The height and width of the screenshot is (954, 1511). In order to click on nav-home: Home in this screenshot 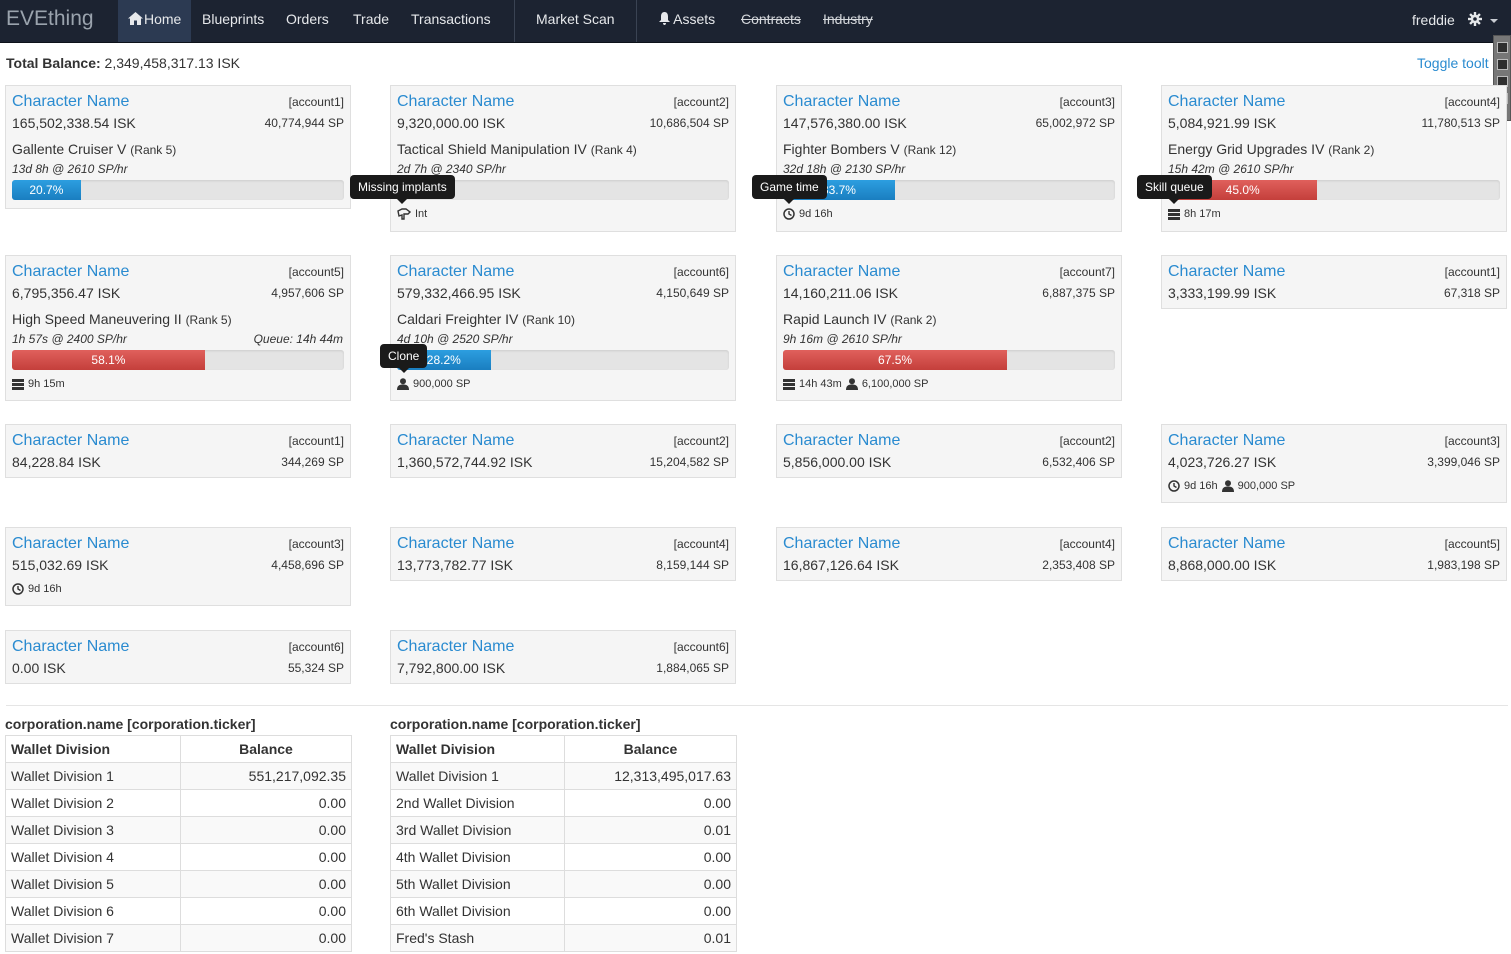, I will do `click(154, 21)`.